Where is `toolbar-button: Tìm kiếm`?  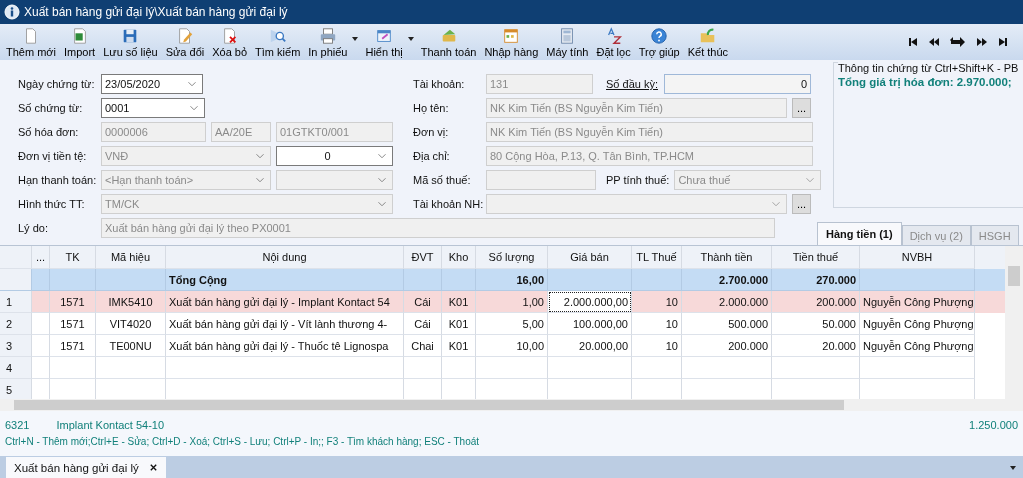
toolbar-button: Tìm kiếm is located at coordinates (278, 42).